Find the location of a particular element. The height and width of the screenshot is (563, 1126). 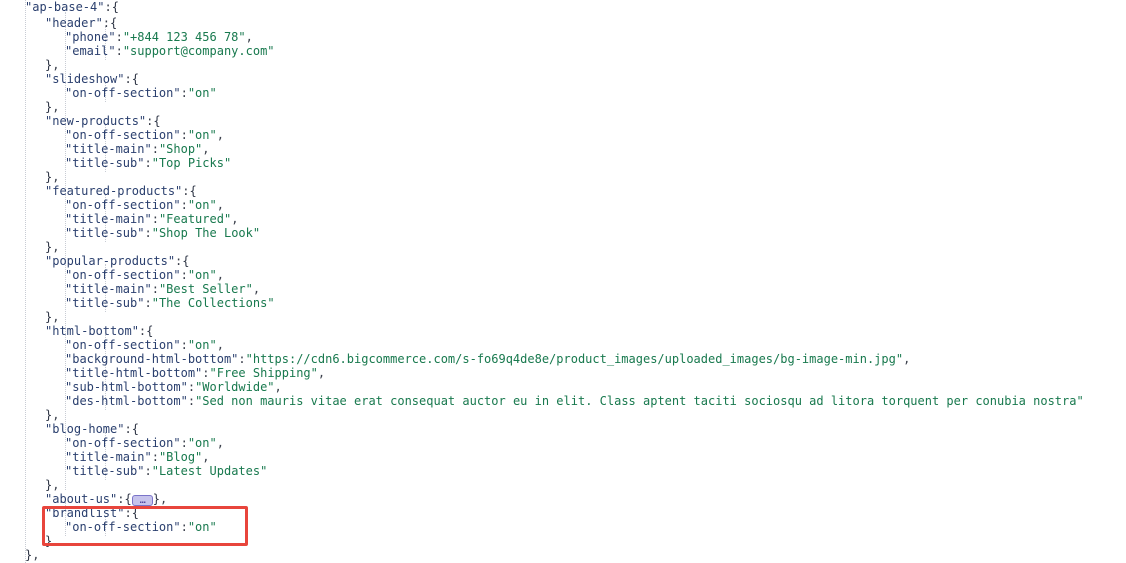

code-line: "about-us":{…}, is located at coordinates (106, 499).